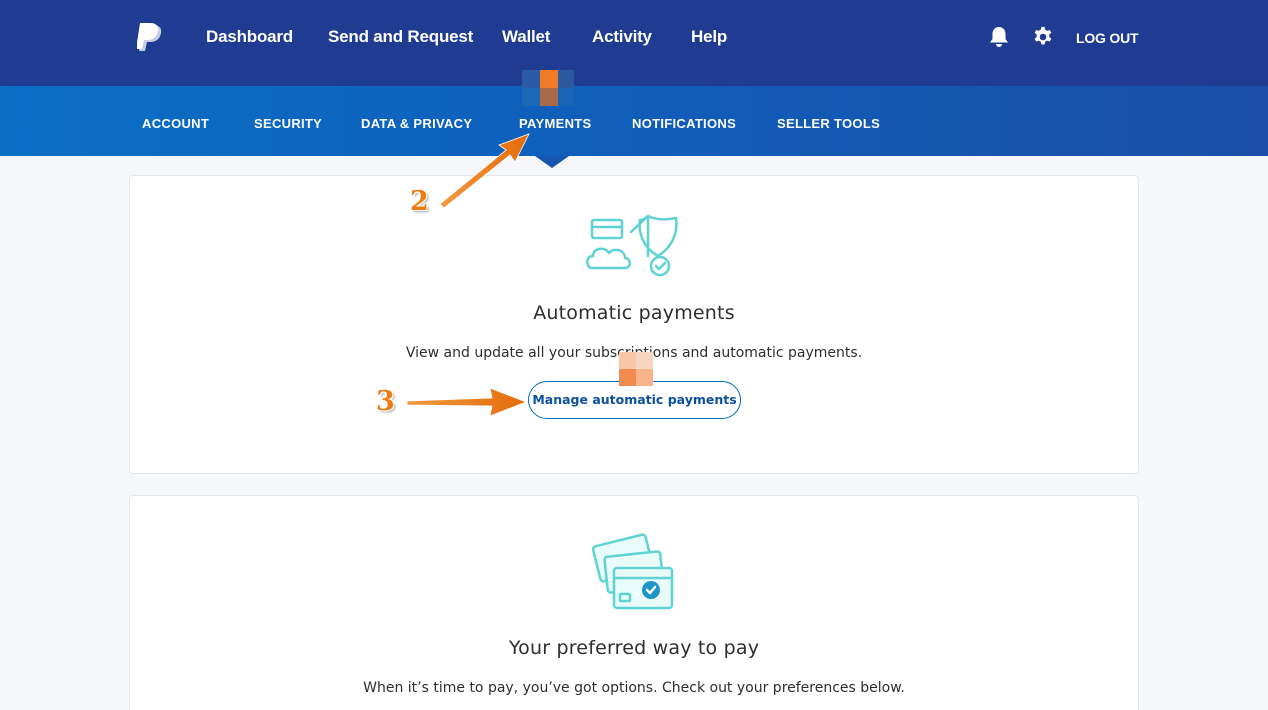 This screenshot has height=710, width=1268. What do you see at coordinates (552, 162) in the screenshot?
I see `active-tab-indicator` at bounding box center [552, 162].